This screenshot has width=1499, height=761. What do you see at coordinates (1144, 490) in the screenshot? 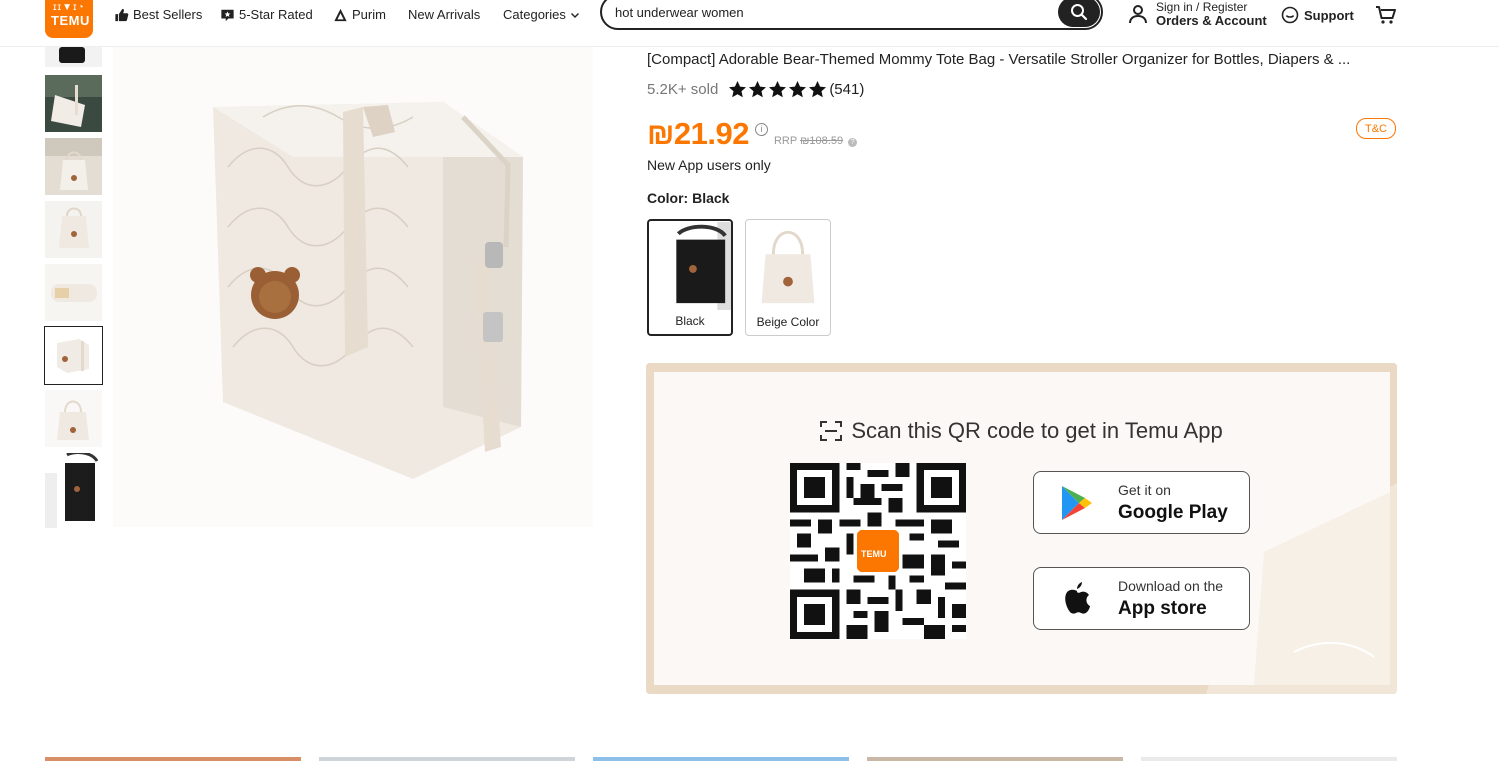
I see `google-play-small-text: Get it on` at bounding box center [1144, 490].